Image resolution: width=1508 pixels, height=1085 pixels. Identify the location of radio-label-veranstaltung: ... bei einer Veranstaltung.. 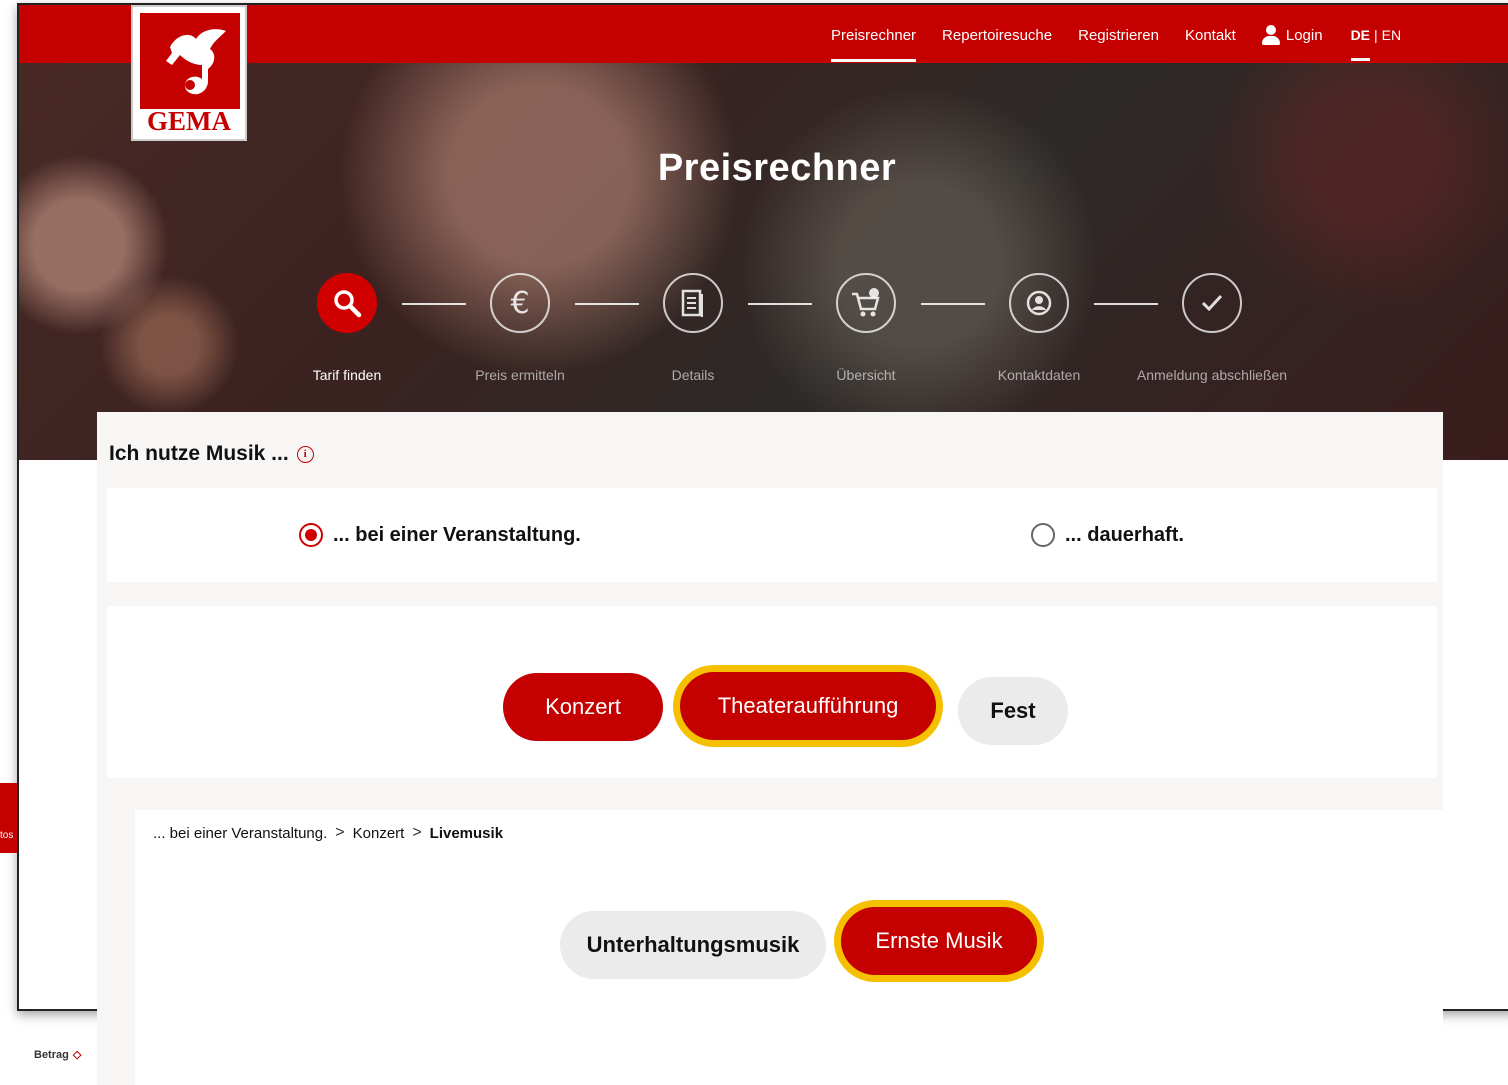
(457, 534).